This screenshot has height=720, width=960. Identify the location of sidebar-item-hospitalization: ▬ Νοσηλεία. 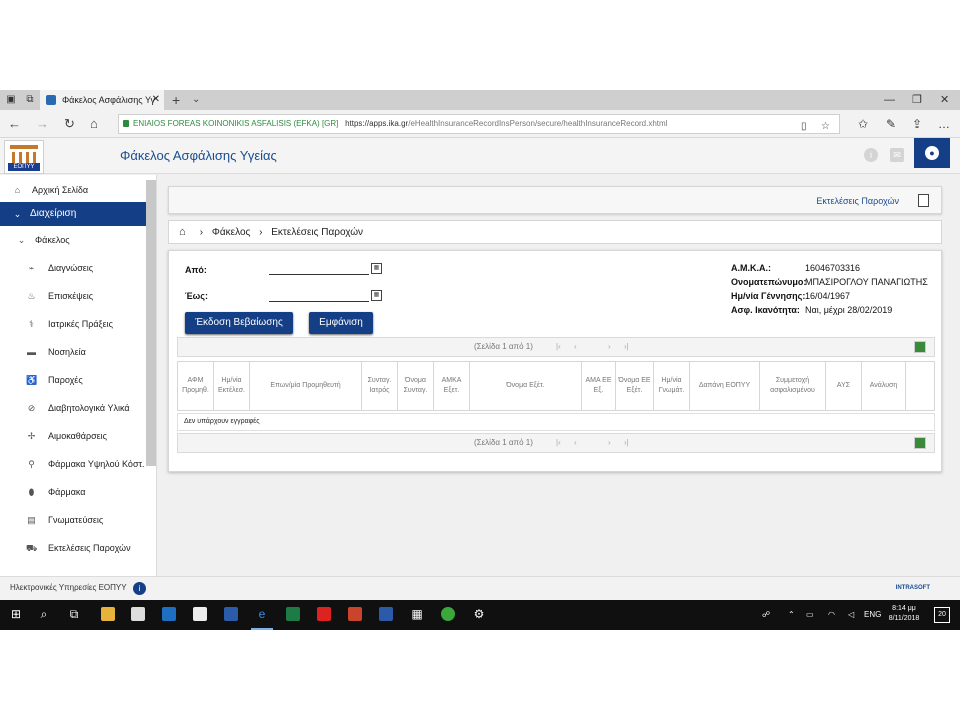
(73, 352).